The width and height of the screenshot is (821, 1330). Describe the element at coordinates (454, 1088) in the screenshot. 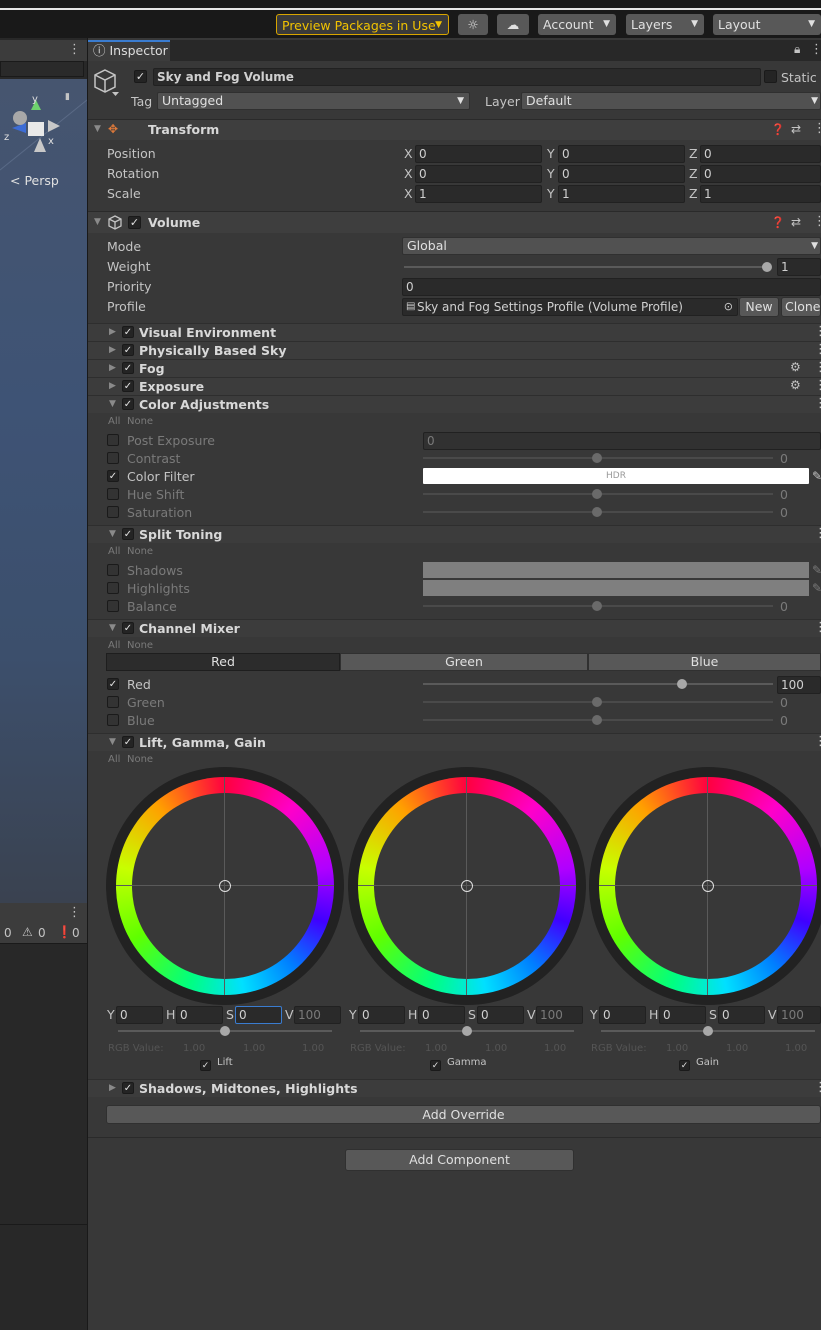

I see `override-shadows-midtones-highlights: ▶ ✓ Shadows, Midtones, Highlights ⋮` at that location.